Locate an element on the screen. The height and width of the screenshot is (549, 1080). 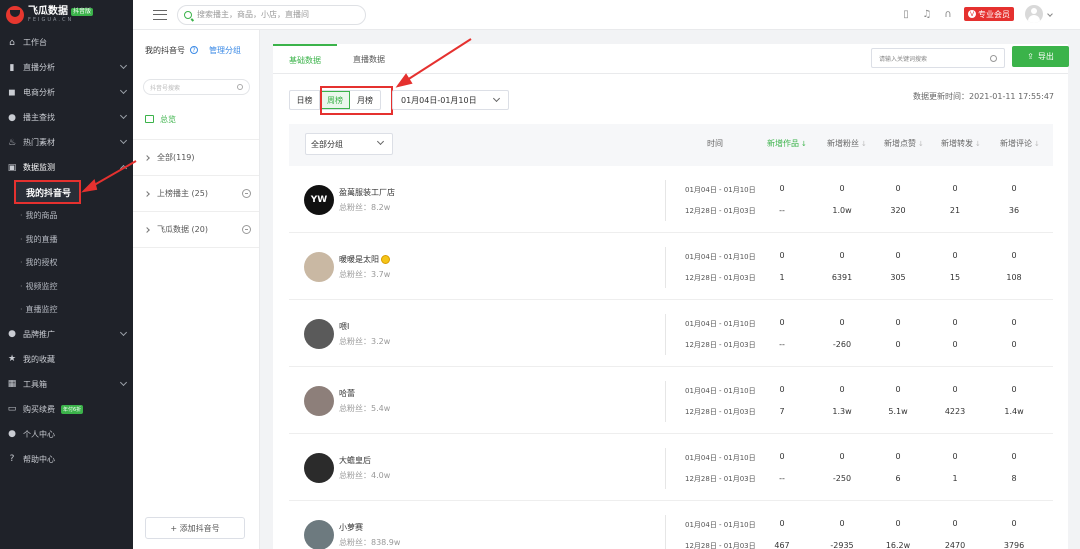
metric-previous: -- is located at coordinates (782, 478).